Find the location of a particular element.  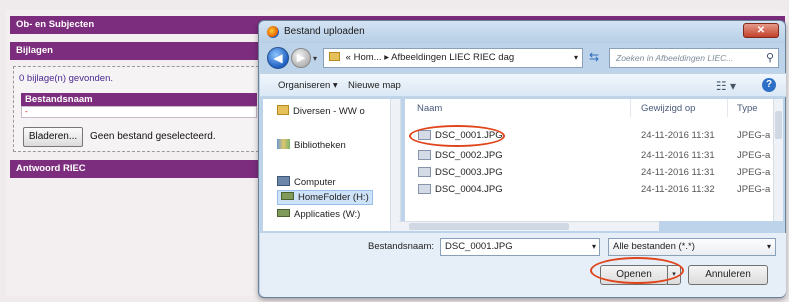

computer-icon is located at coordinates (283, 181).